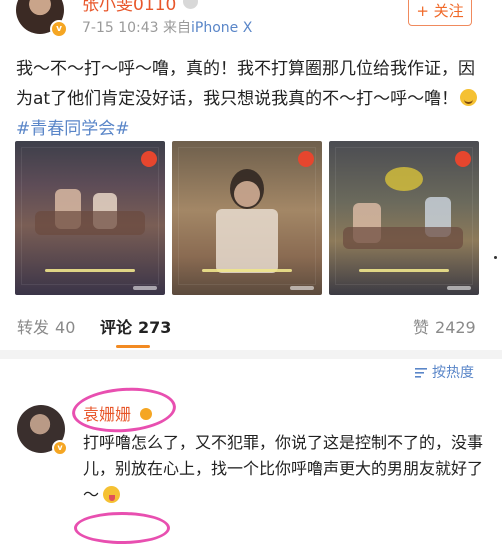 This screenshot has height=544, width=502. I want to click on tongue-emoji-icon, so click(112, 494).